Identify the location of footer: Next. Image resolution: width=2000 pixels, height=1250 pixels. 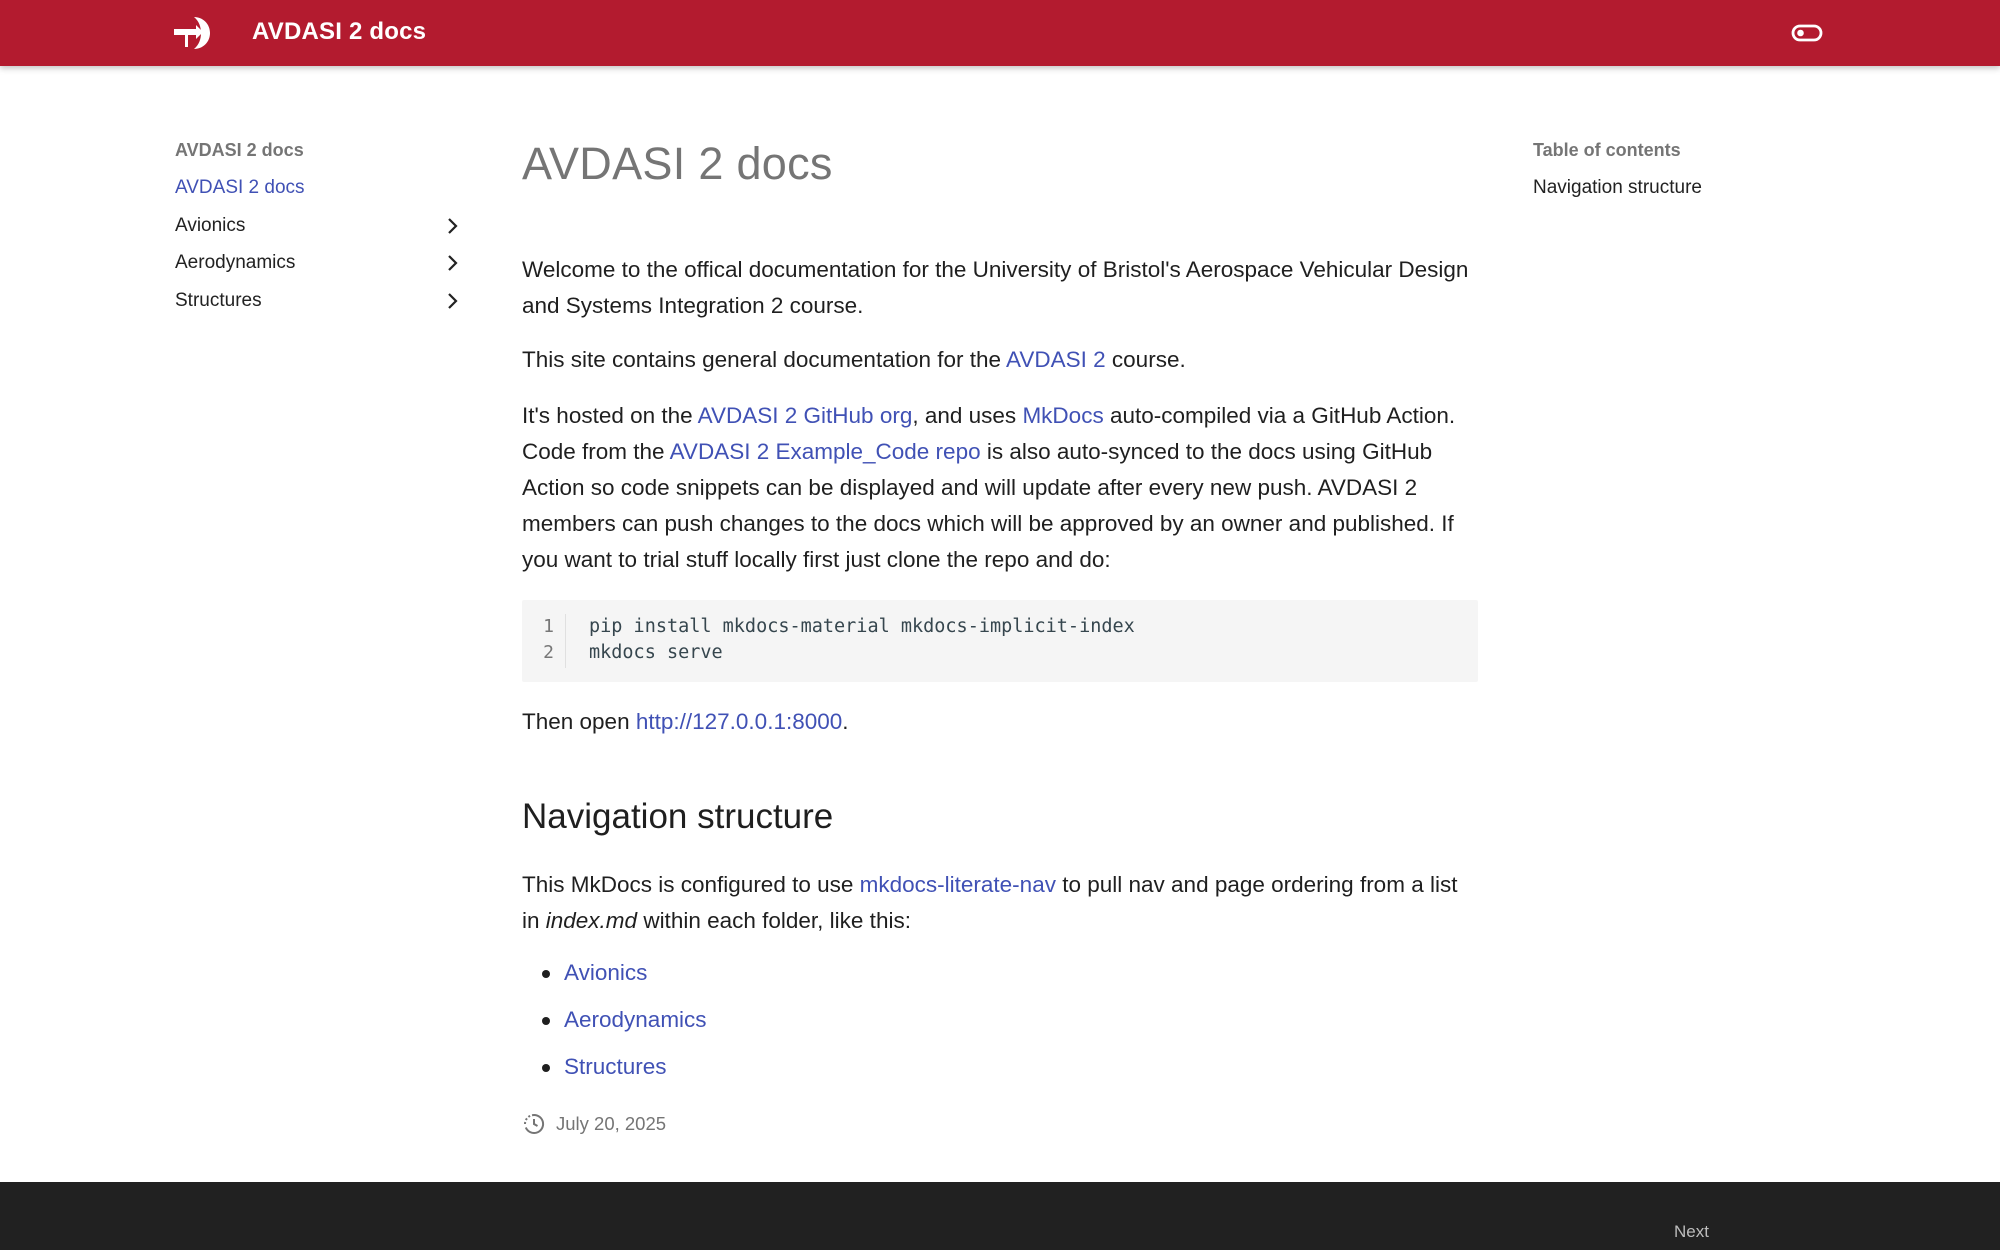
(1000, 1216).